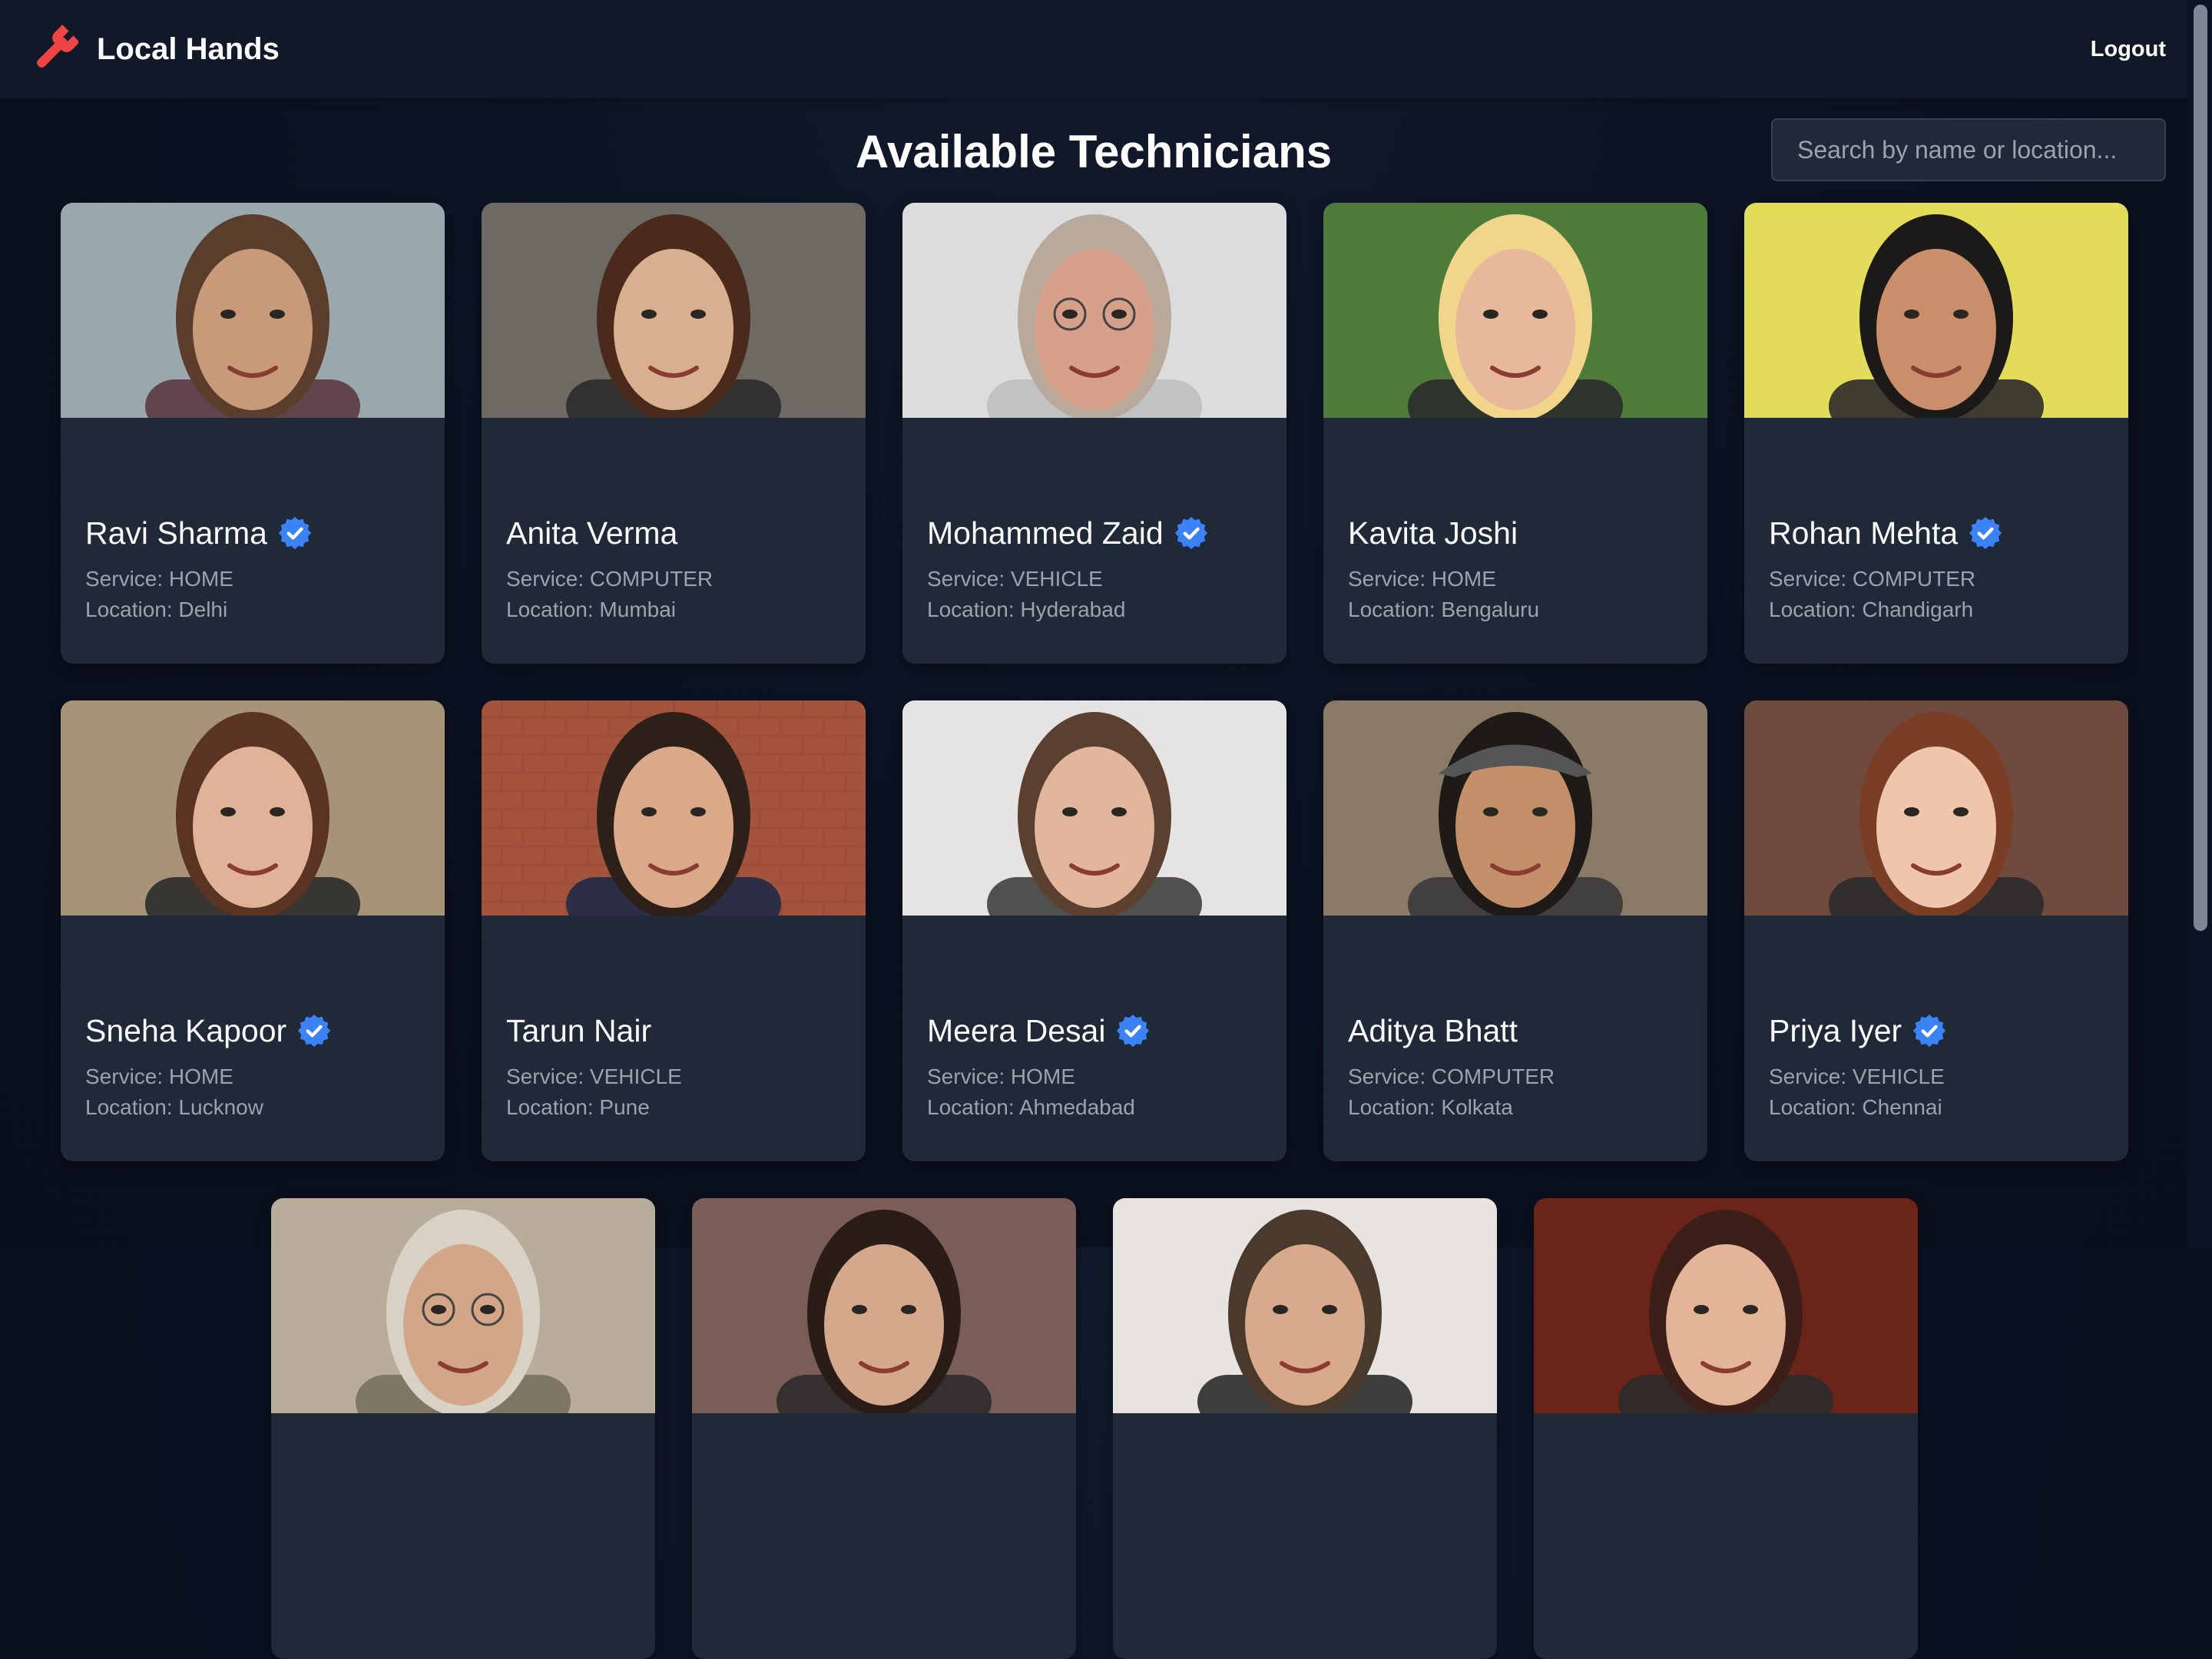 The width and height of the screenshot is (2212, 1659). I want to click on technician-name-row: Priya Iyer, so click(1858, 1031).